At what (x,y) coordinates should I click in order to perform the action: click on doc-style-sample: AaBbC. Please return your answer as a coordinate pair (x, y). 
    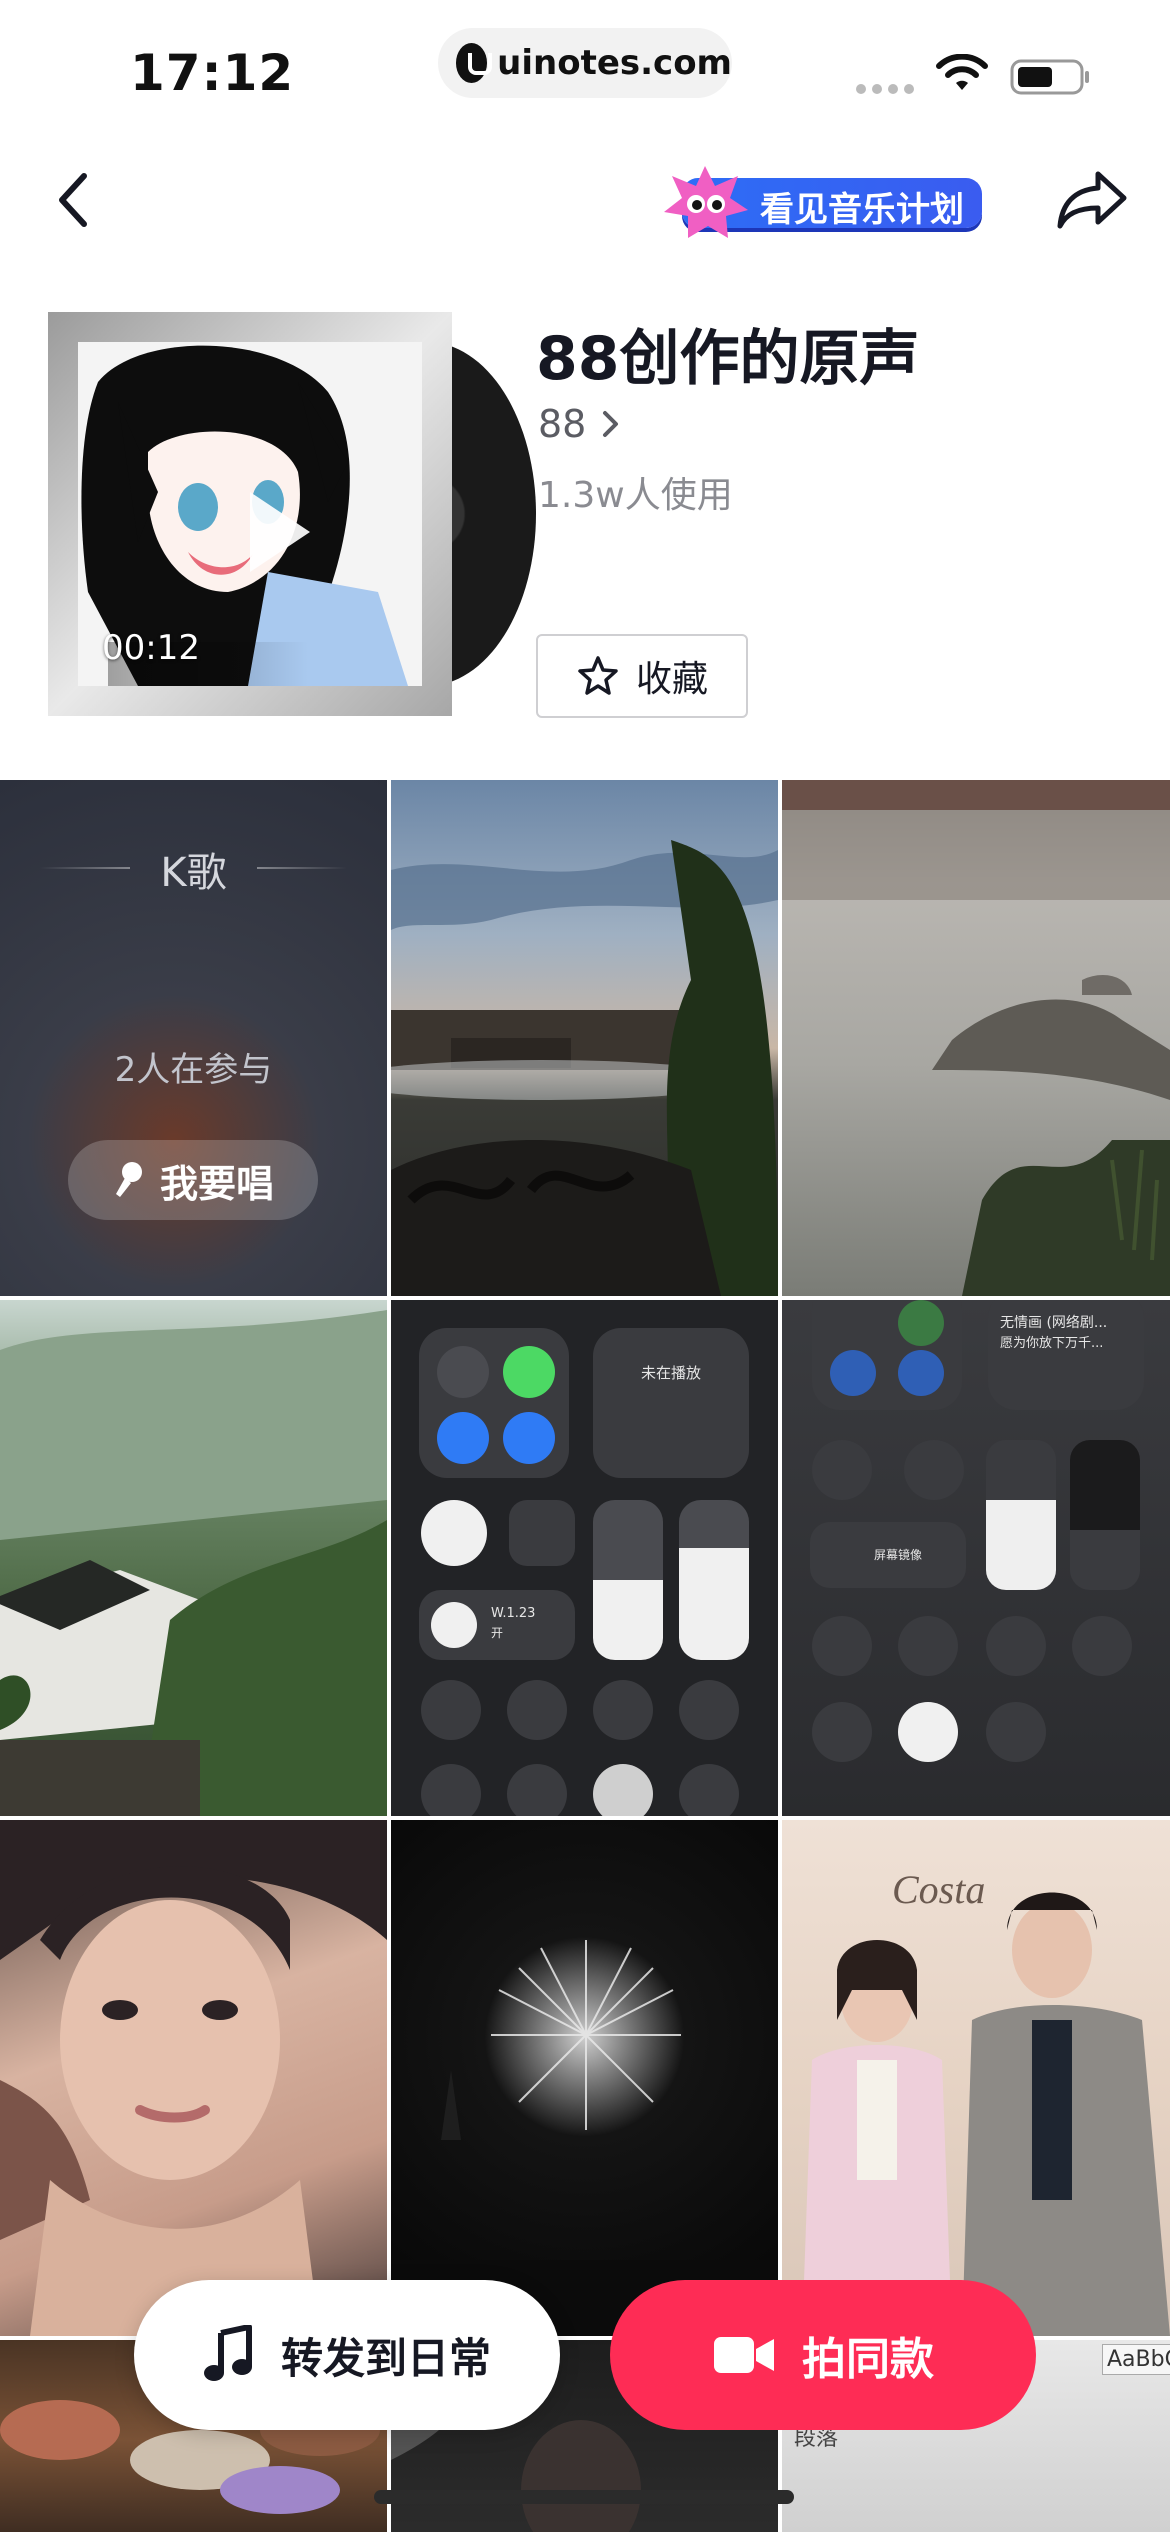
    Looking at the image, I should click on (1136, 2359).